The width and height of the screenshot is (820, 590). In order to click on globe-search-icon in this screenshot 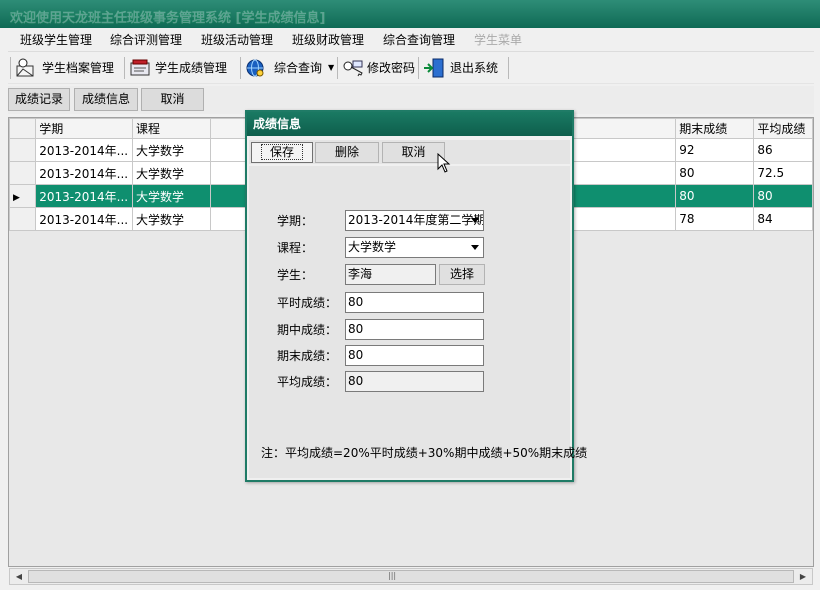, I will do `click(255, 68)`.